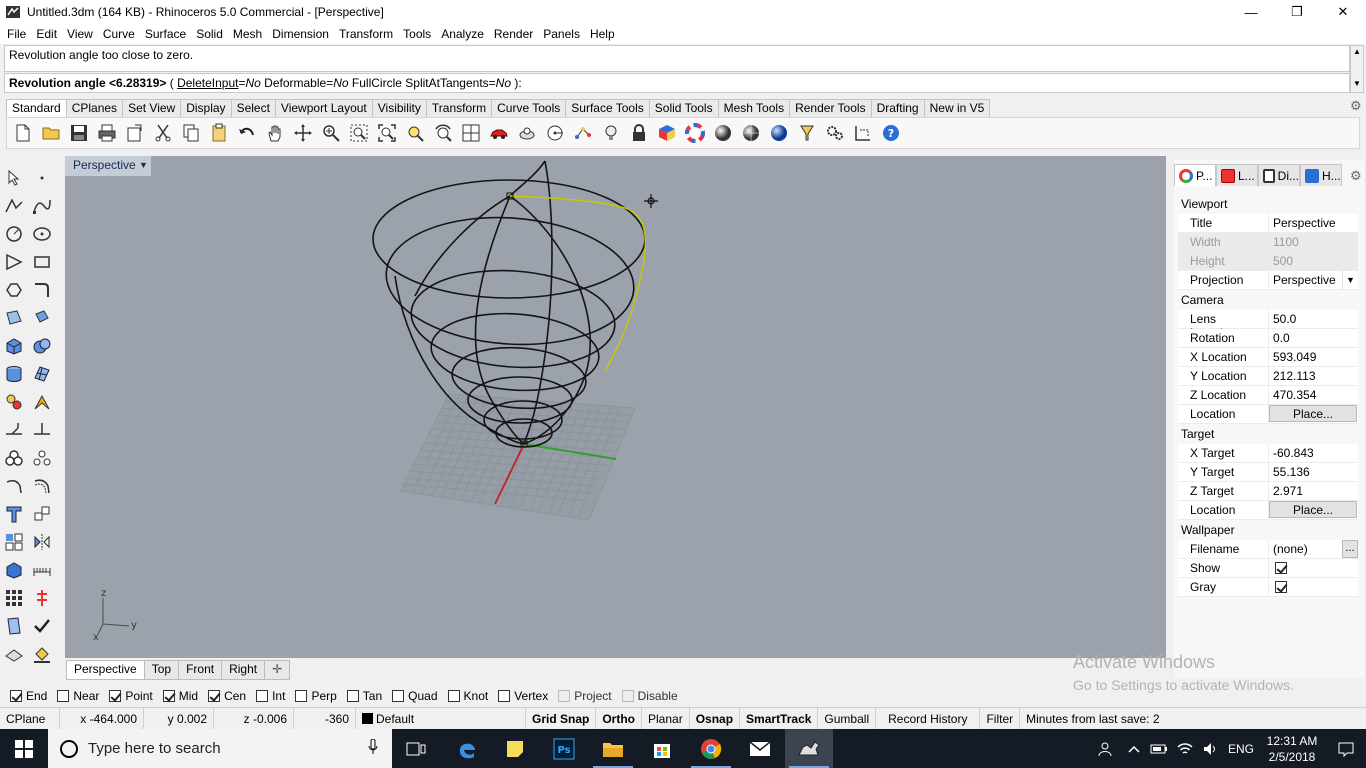 Image resolution: width=1366 pixels, height=768 pixels. I want to click on menu-tools: Tools, so click(417, 34).